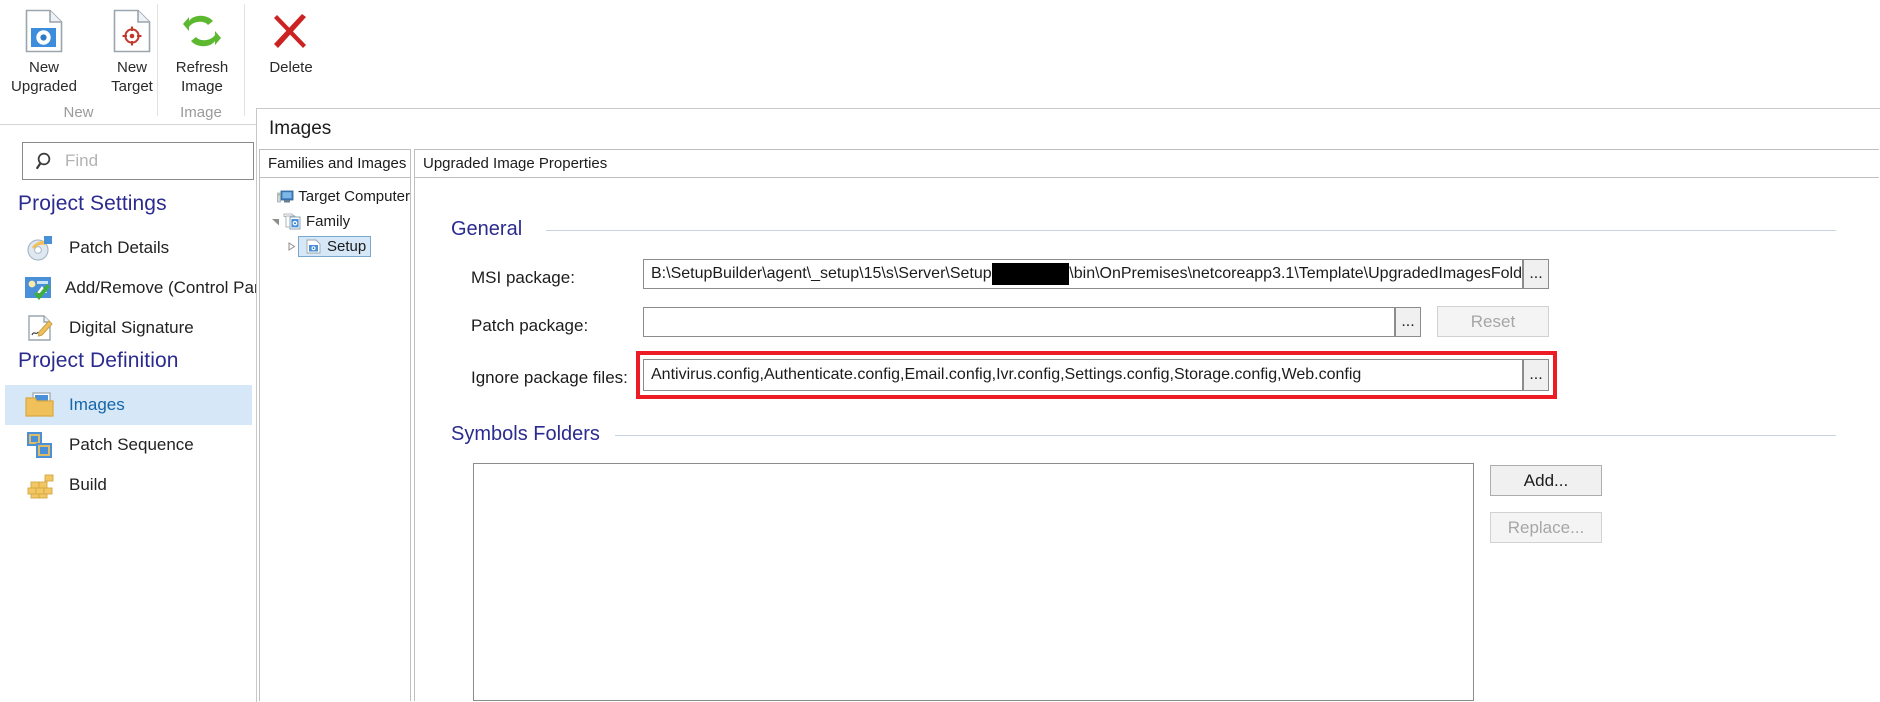  I want to click on group-title-general: General, so click(487, 229).